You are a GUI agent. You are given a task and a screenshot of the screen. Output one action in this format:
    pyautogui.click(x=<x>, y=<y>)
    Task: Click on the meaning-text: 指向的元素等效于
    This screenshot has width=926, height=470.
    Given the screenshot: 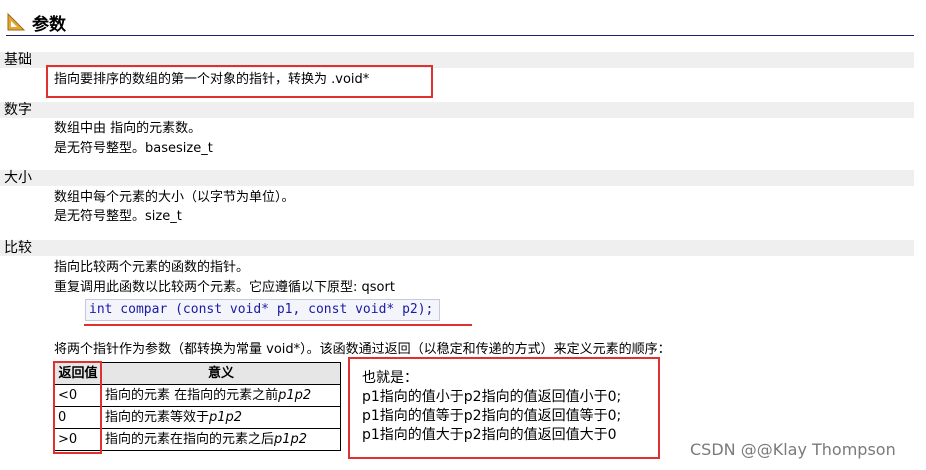 What is the action you would take?
    pyautogui.click(x=157, y=417)
    